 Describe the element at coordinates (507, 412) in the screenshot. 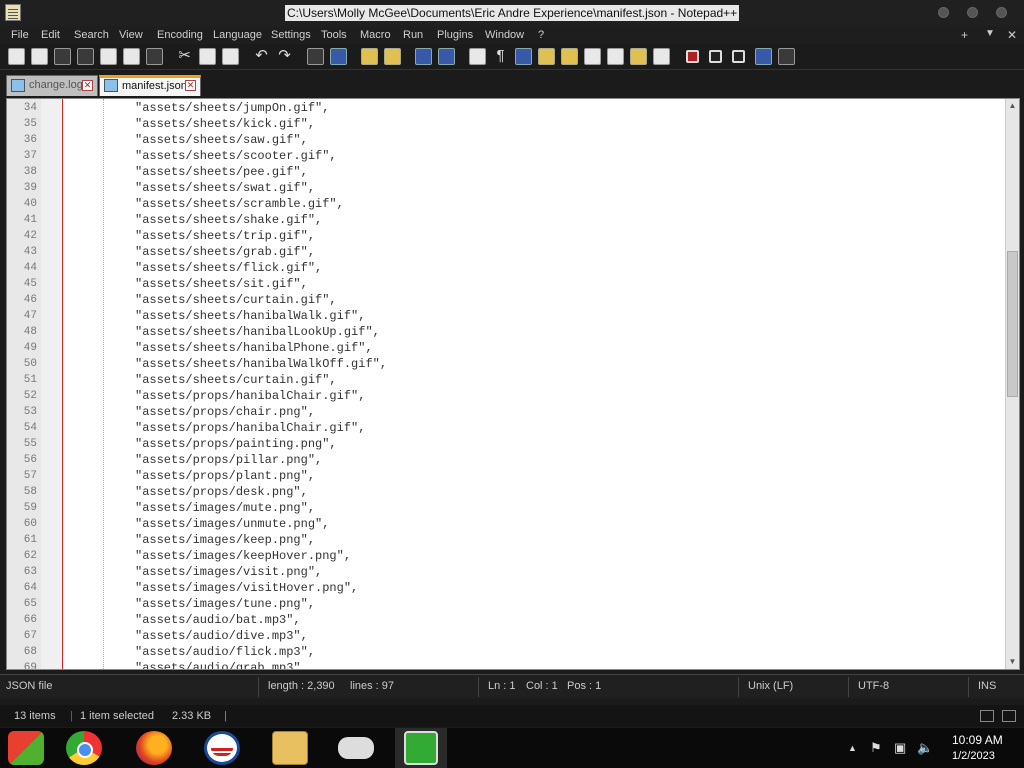

I see `code-line: 53 "assets/props/chair.png",` at that location.